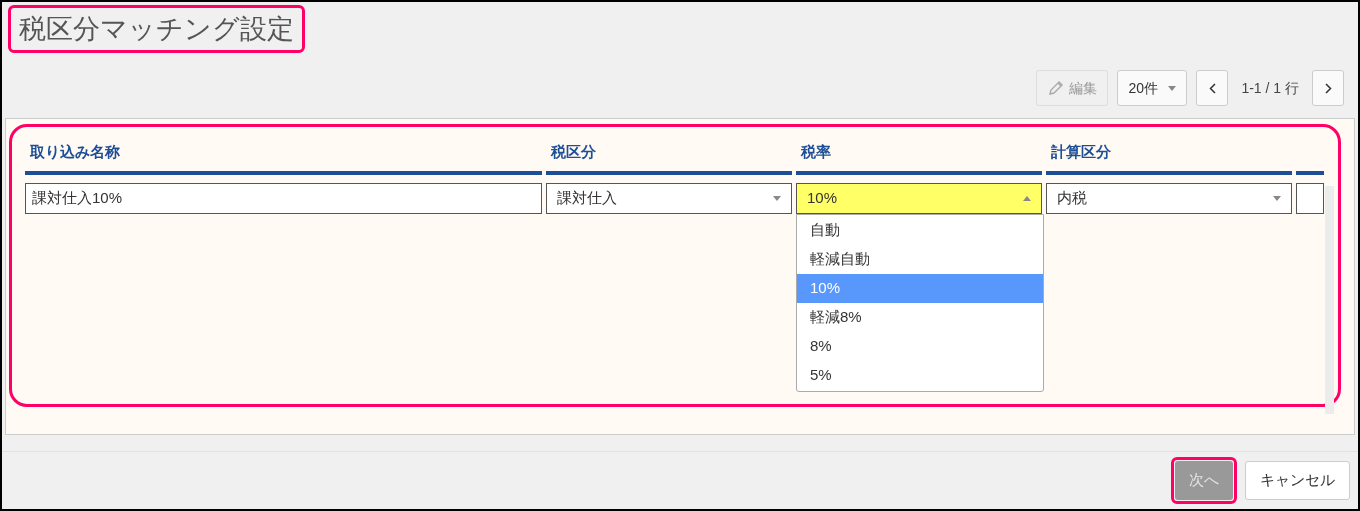 This screenshot has height=511, width=1360. What do you see at coordinates (919, 198) in the screenshot?
I see `select-field: 10%` at bounding box center [919, 198].